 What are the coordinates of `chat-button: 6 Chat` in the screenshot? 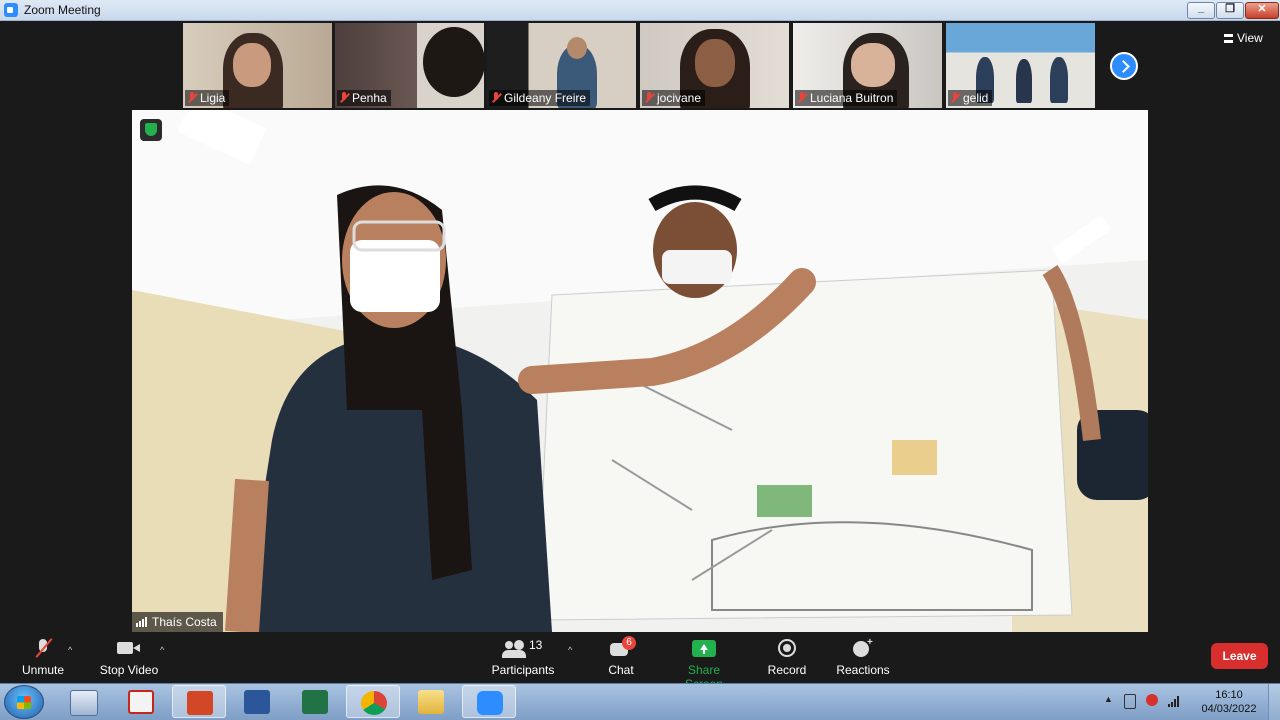 It's located at (621, 656).